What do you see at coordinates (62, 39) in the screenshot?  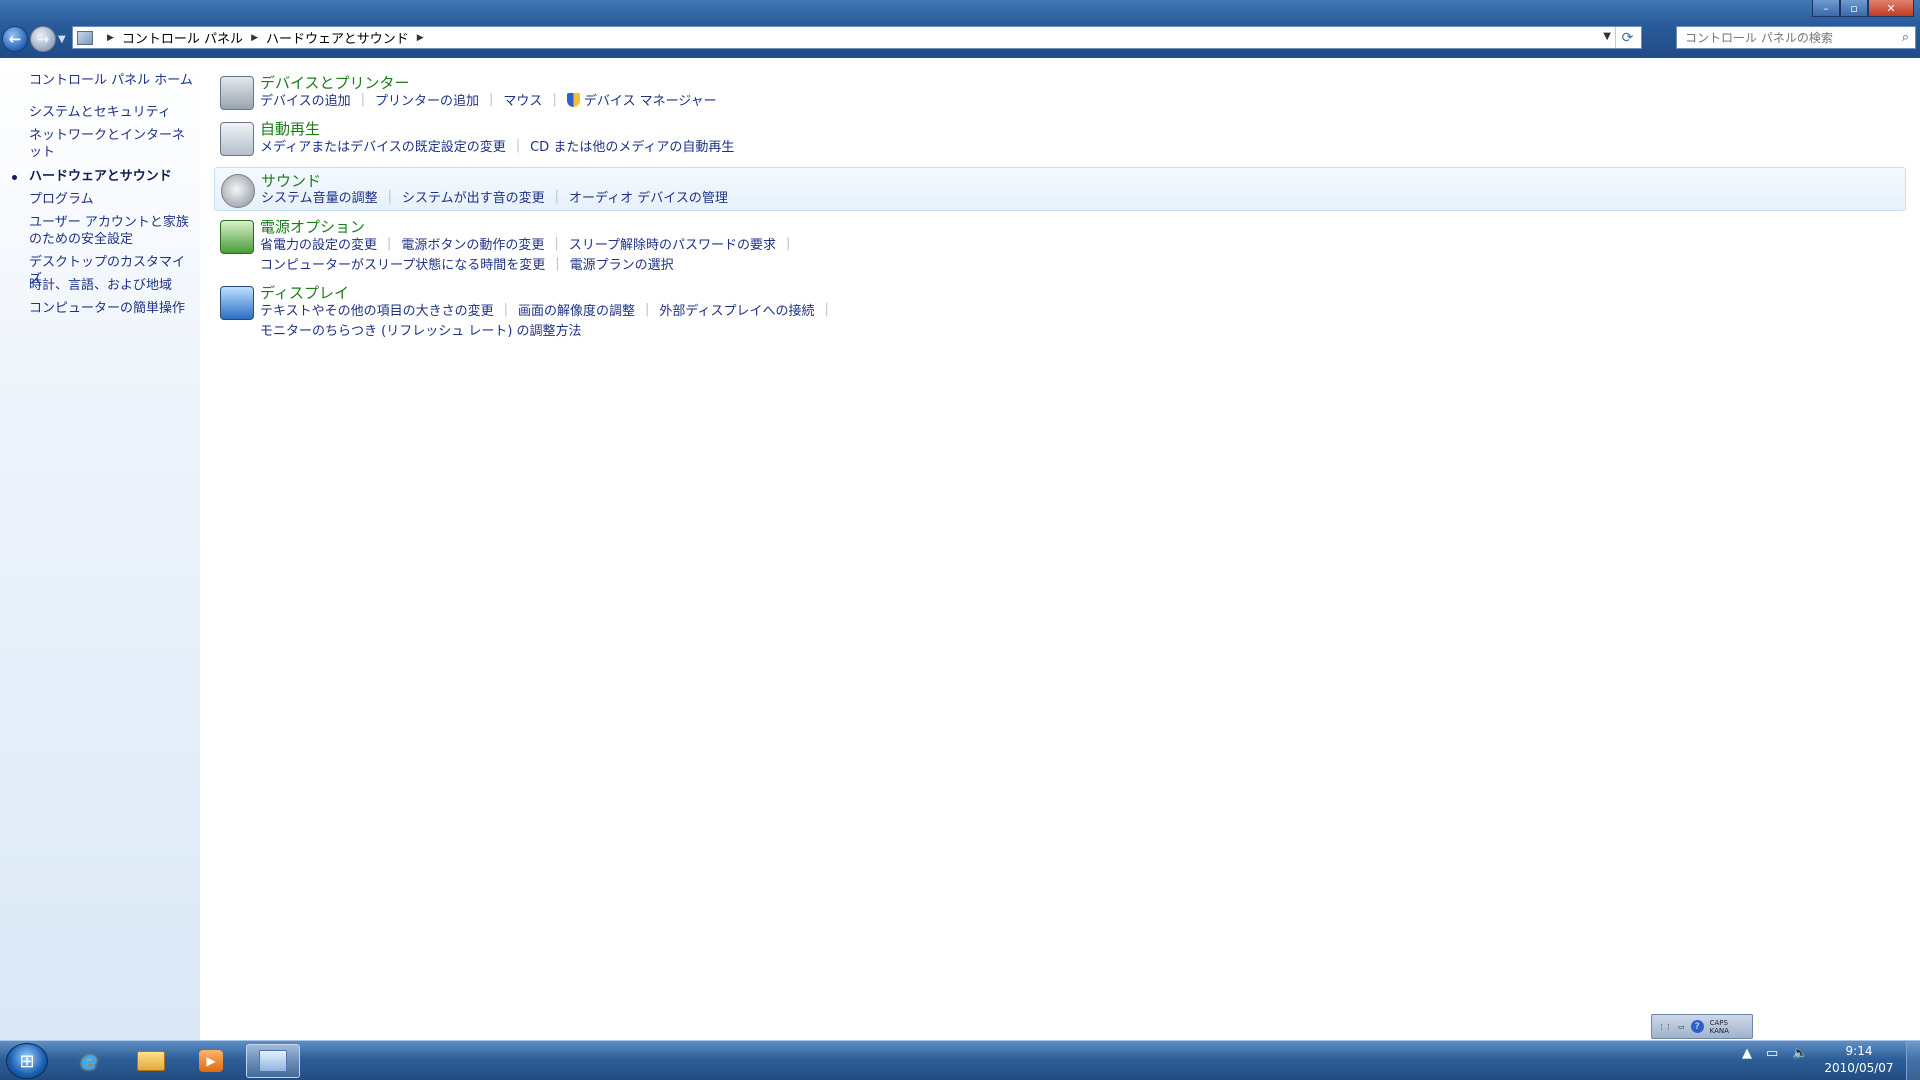 I see `recent-pages-dropdown-icon: ▼` at bounding box center [62, 39].